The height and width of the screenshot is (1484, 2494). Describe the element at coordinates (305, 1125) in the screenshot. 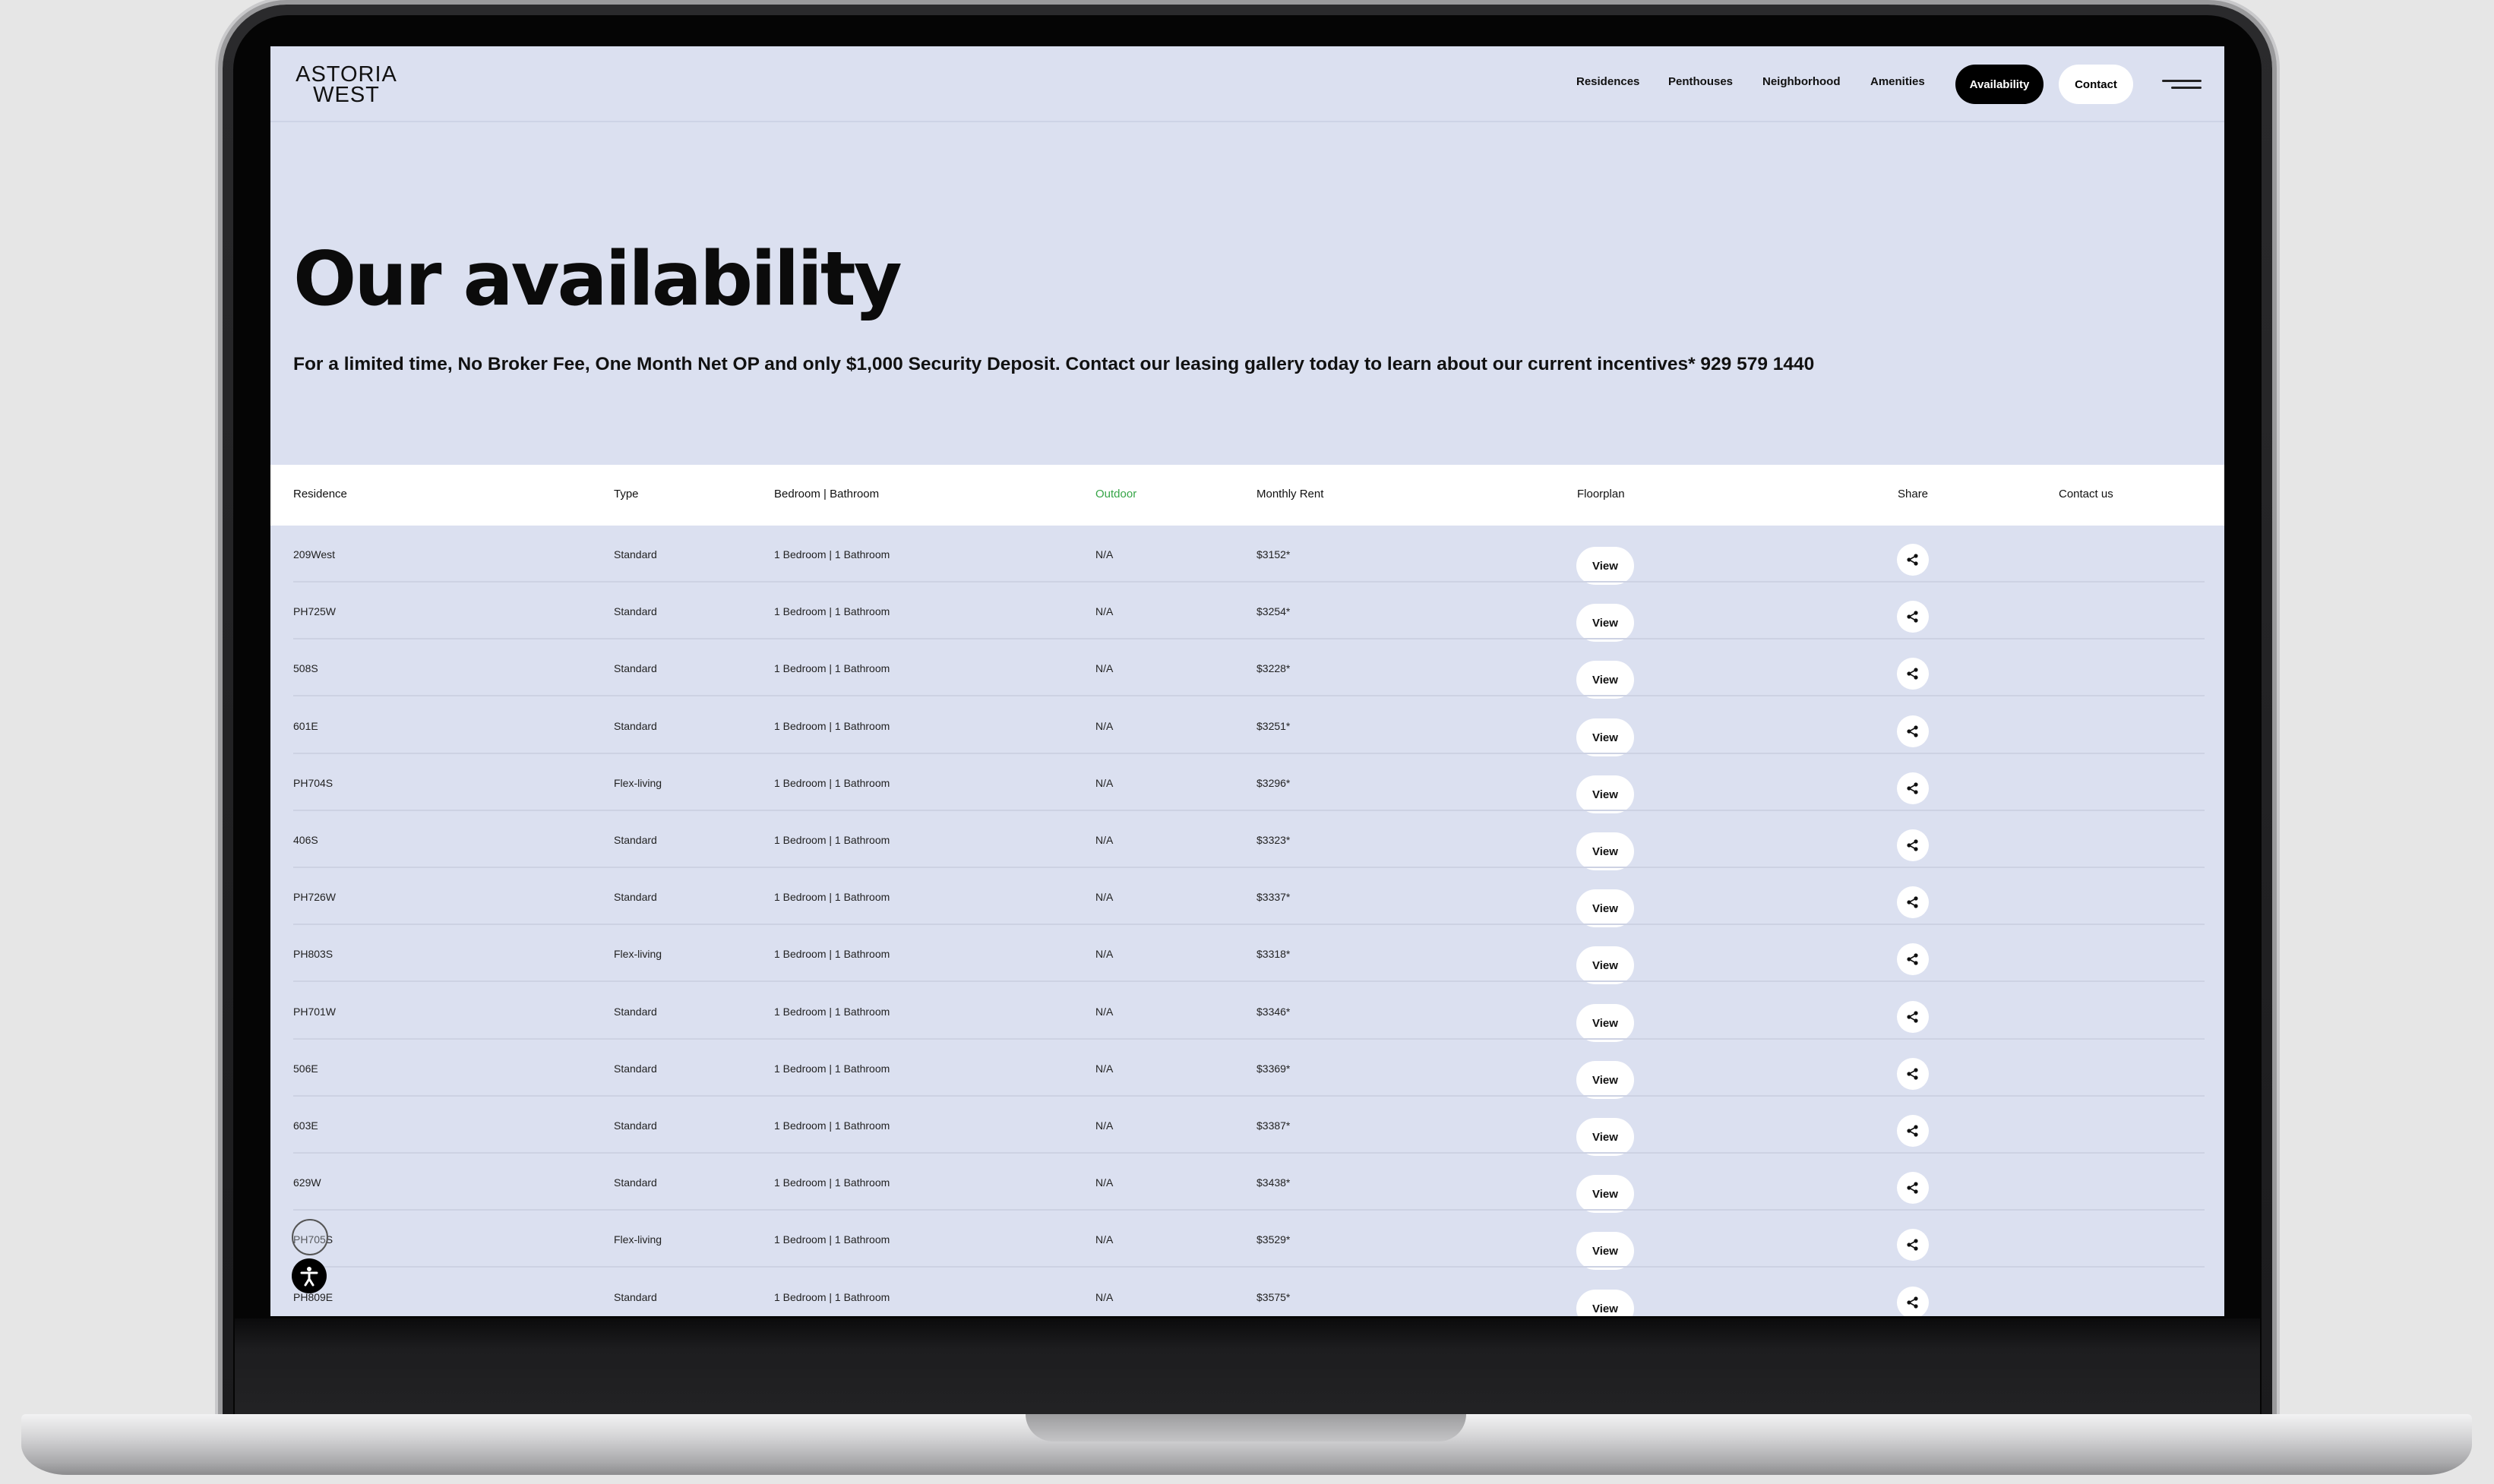

I see `residence-cell: 603E` at that location.